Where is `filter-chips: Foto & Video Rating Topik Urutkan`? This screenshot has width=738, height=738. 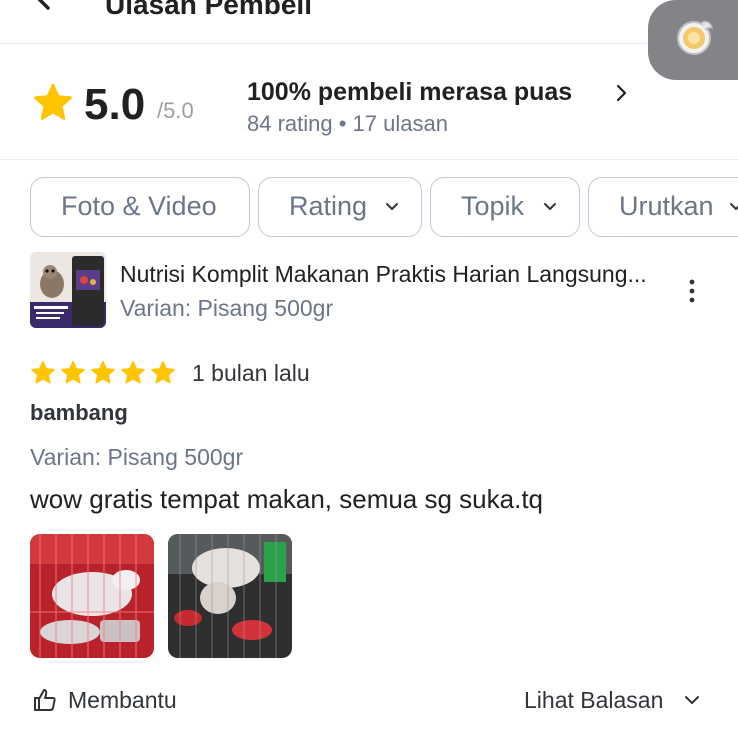 filter-chips: Foto & Video Rating Topik Urutkan is located at coordinates (384, 207).